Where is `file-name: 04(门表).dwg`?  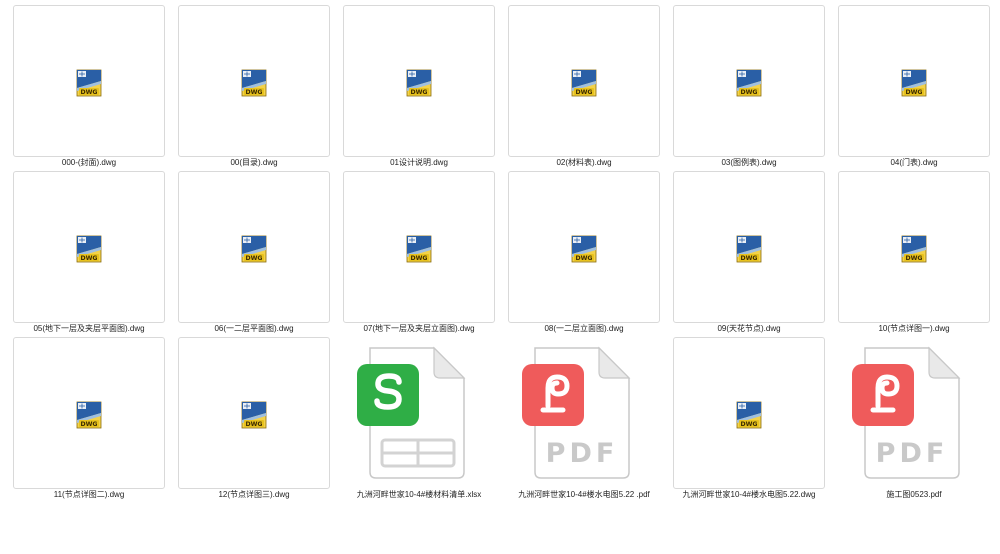 file-name: 04(门表).dwg is located at coordinates (913, 162).